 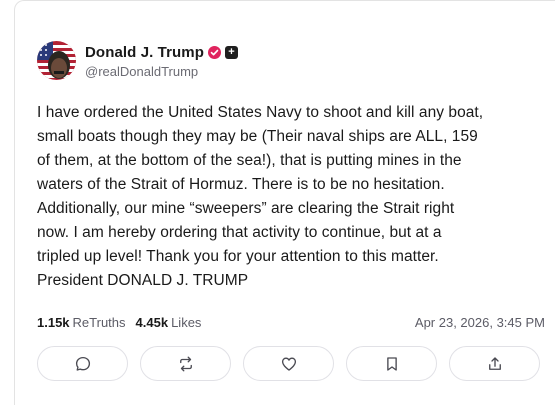 I want to click on share-button, so click(x=494, y=363).